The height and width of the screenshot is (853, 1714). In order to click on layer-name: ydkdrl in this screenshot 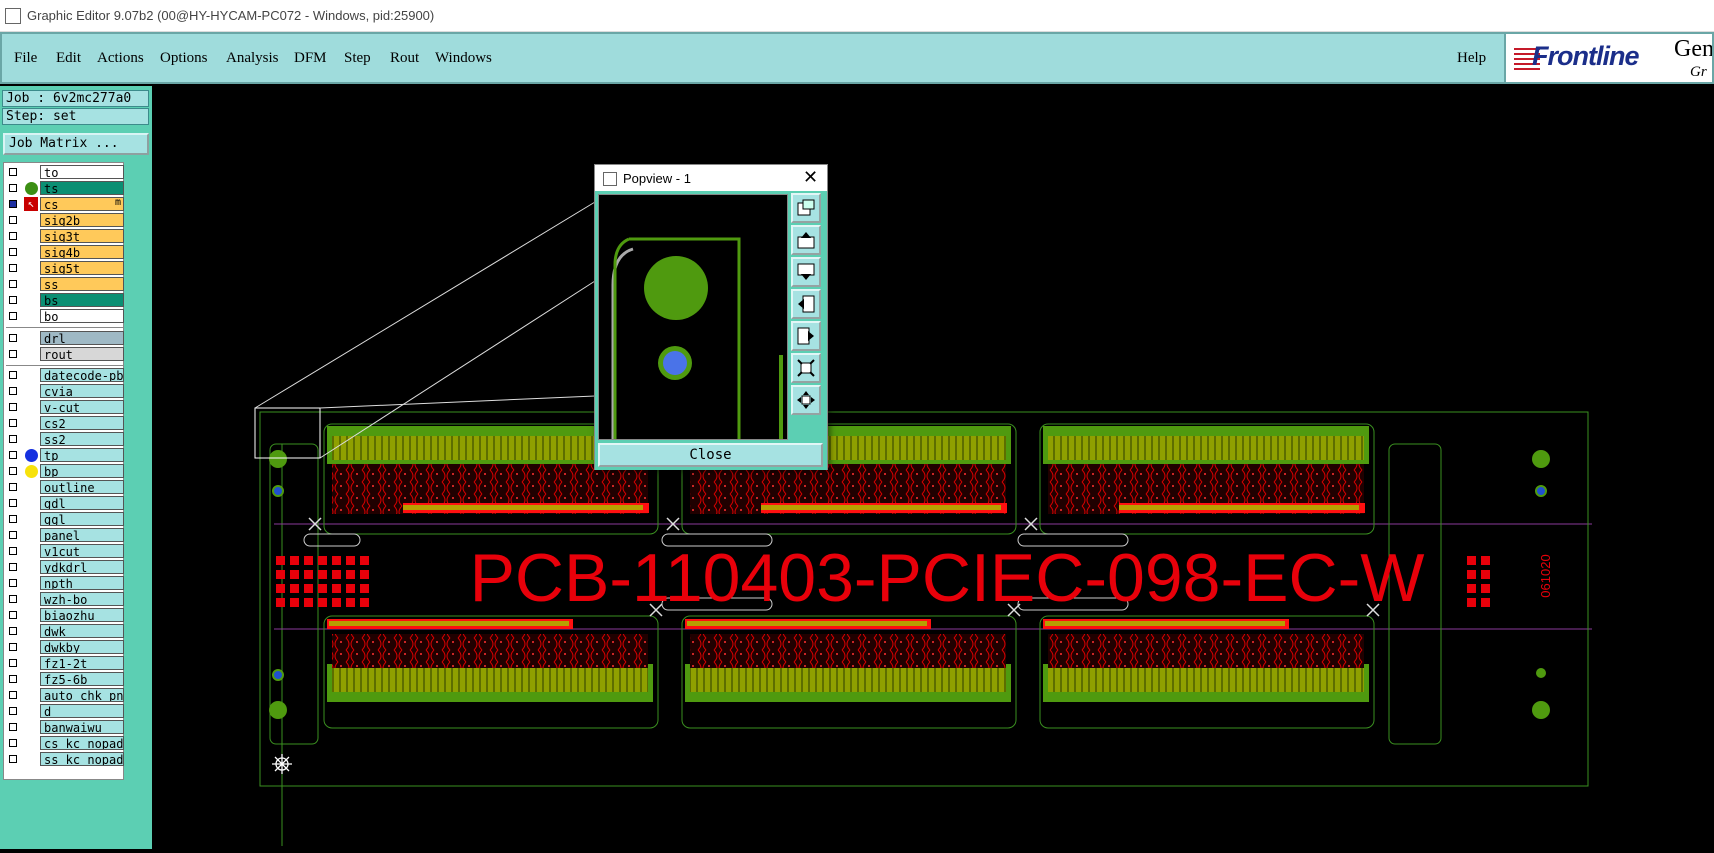, I will do `click(82, 567)`.